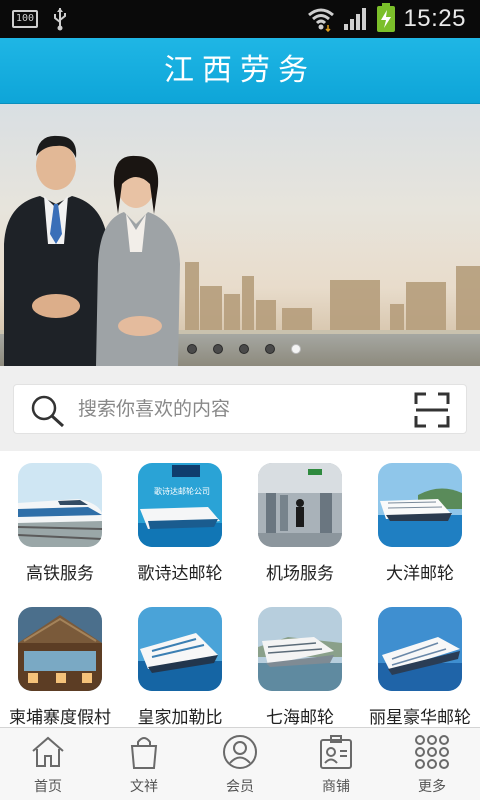 The width and height of the screenshot is (480, 800). I want to click on nav-label: 更多, so click(432, 787).